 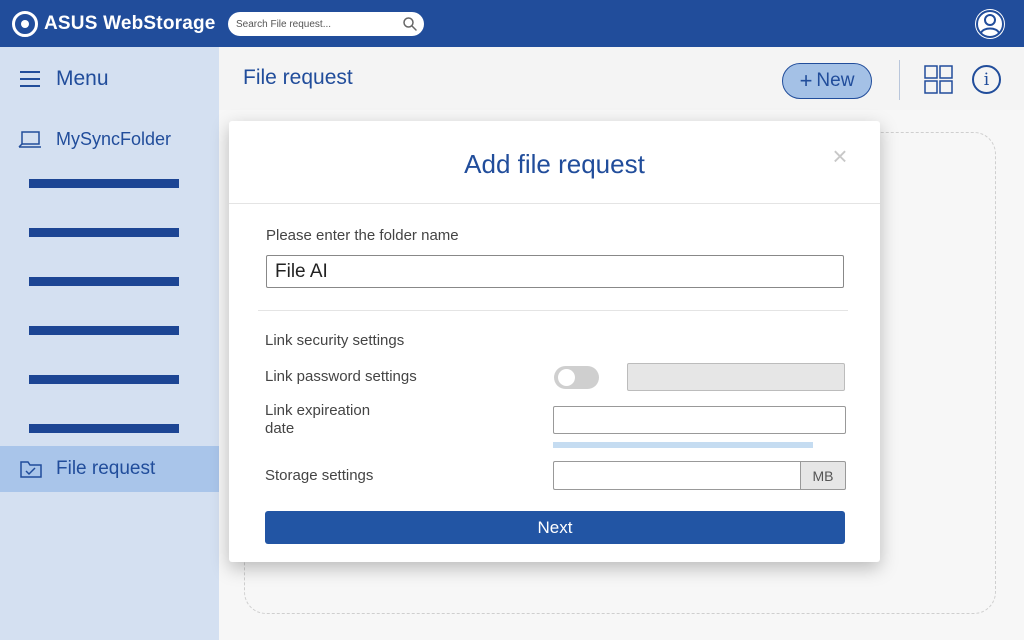 I want to click on next-button: Next, so click(x=555, y=527).